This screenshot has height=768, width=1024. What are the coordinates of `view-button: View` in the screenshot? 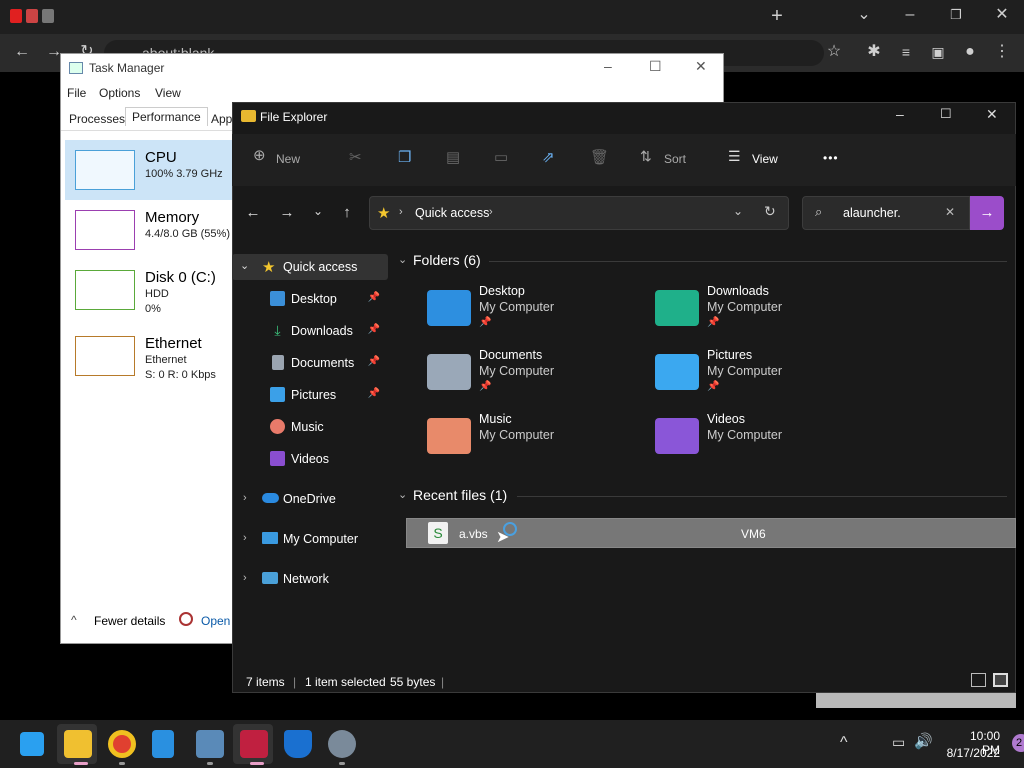 It's located at (765, 159).